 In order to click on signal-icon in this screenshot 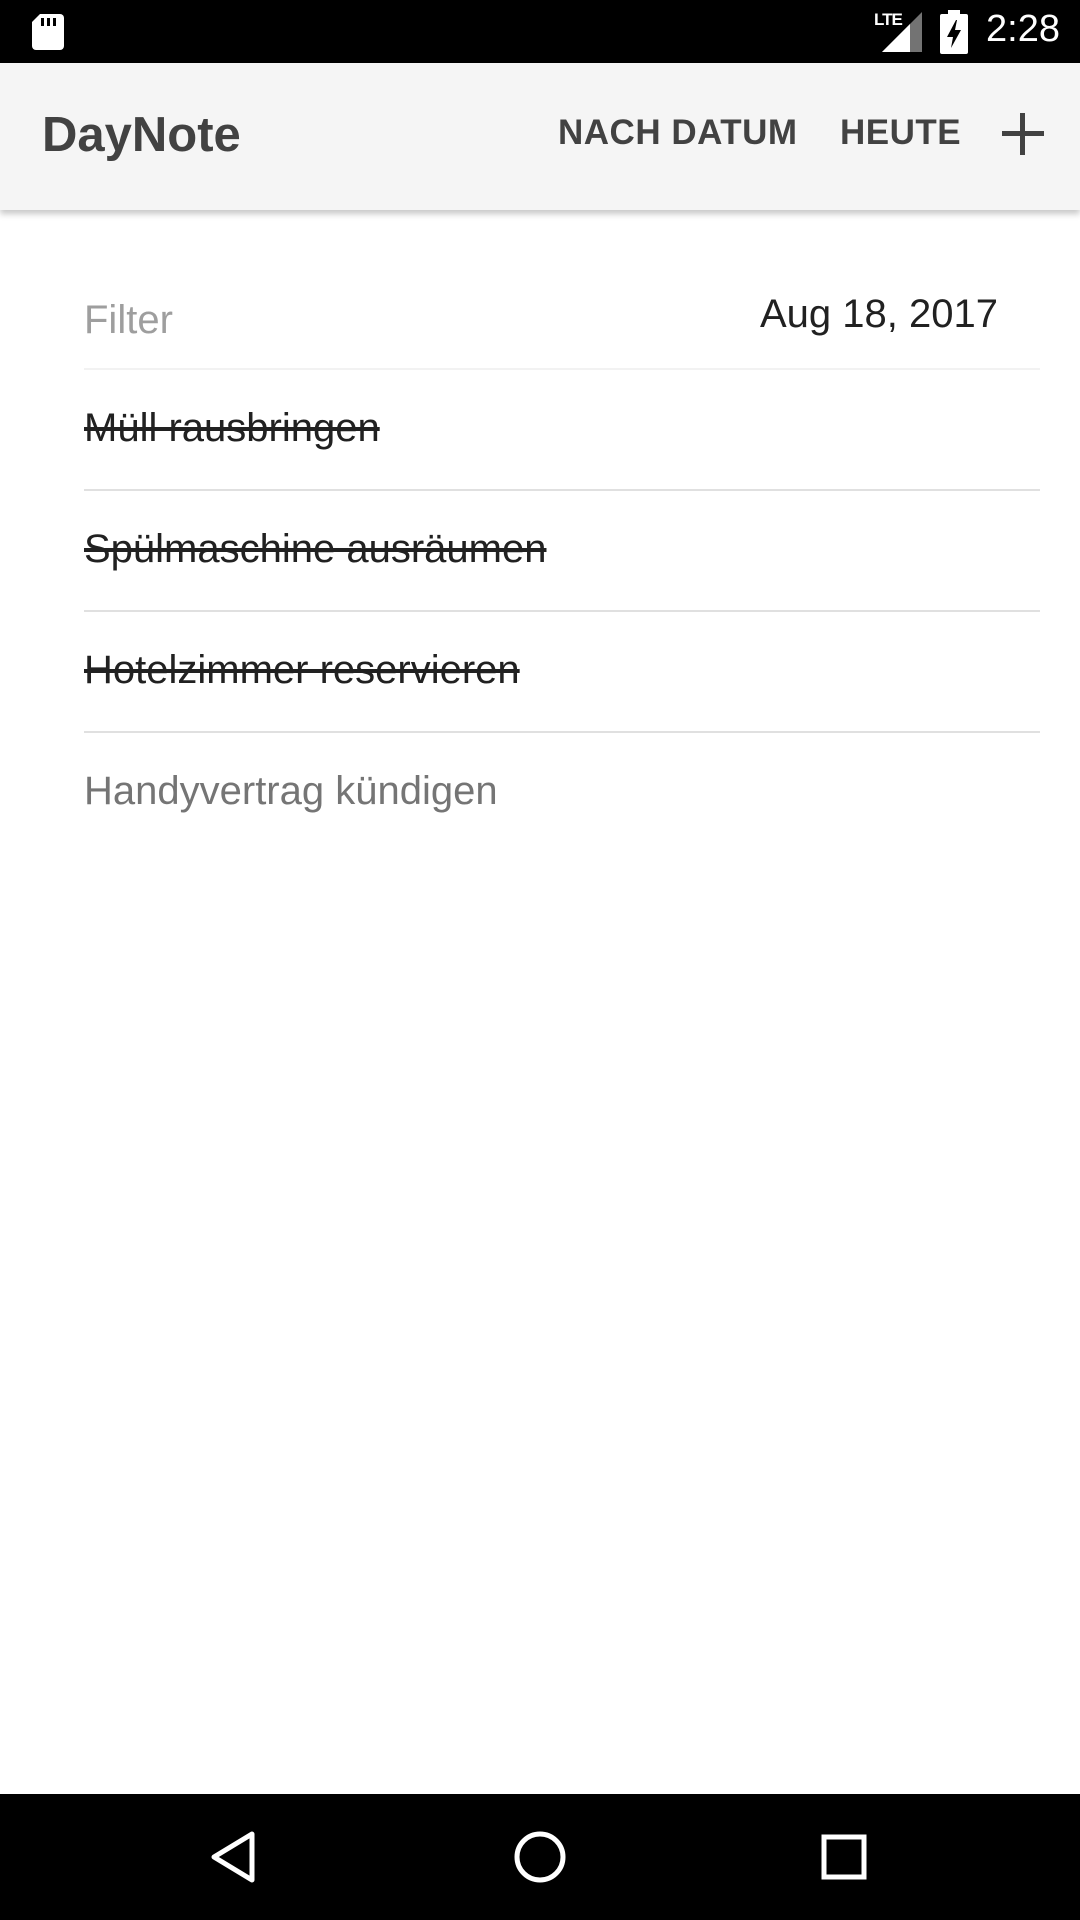, I will do `click(902, 32)`.